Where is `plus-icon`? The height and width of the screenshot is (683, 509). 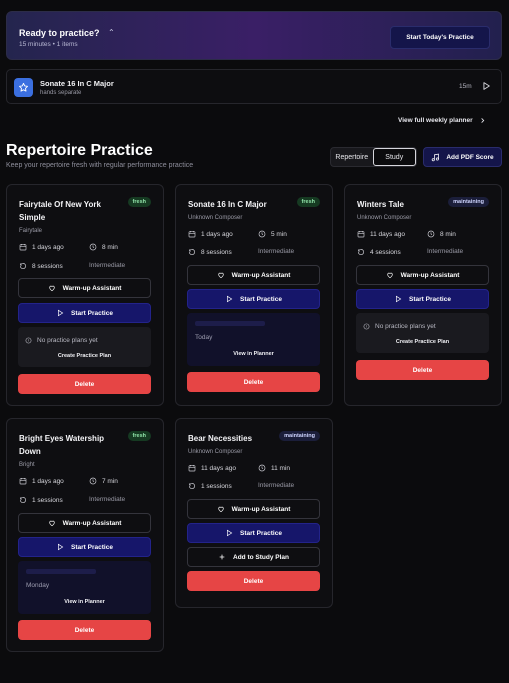 plus-icon is located at coordinates (222, 557).